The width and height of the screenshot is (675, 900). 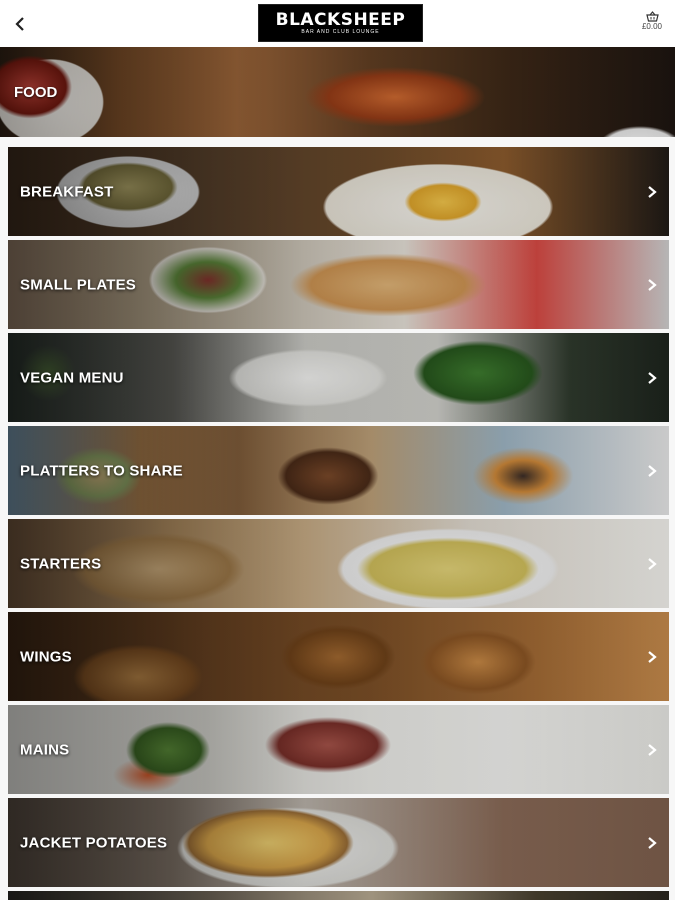 I want to click on basket-total: £0.00, so click(x=652, y=26).